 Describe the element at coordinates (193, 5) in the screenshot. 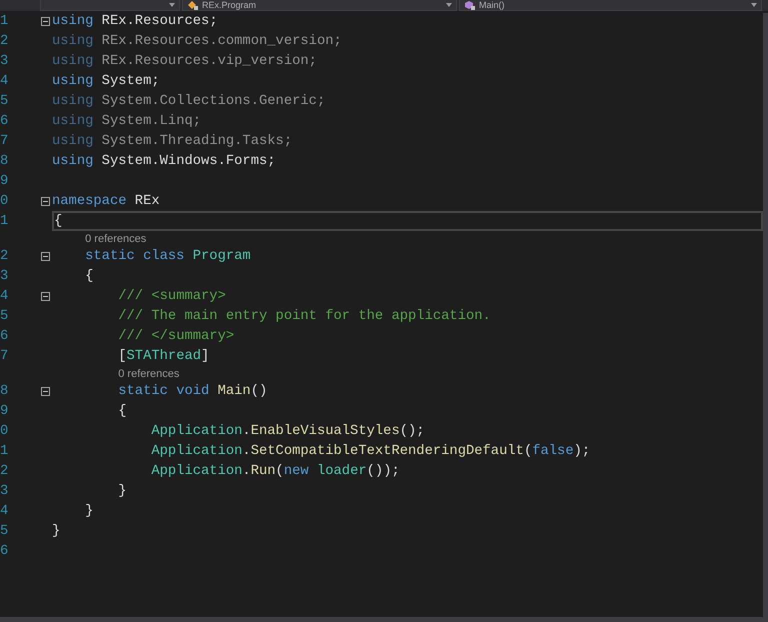

I see `class-icon` at that location.